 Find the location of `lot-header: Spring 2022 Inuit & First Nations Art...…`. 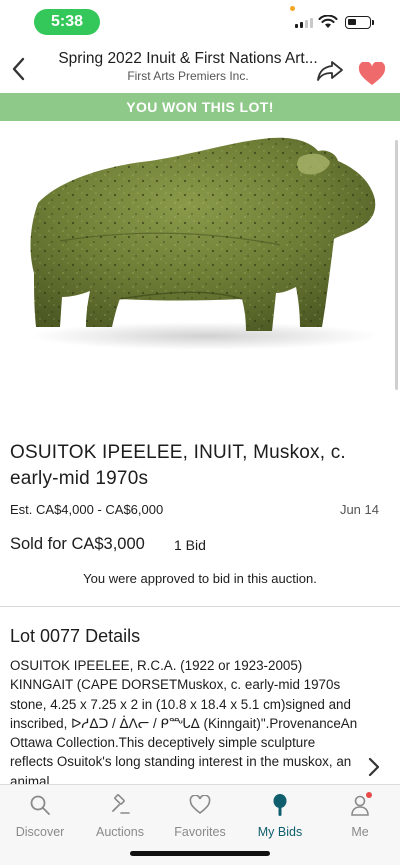

lot-header: Spring 2022 Inuit & First Nations Art...… is located at coordinates (200, 68).